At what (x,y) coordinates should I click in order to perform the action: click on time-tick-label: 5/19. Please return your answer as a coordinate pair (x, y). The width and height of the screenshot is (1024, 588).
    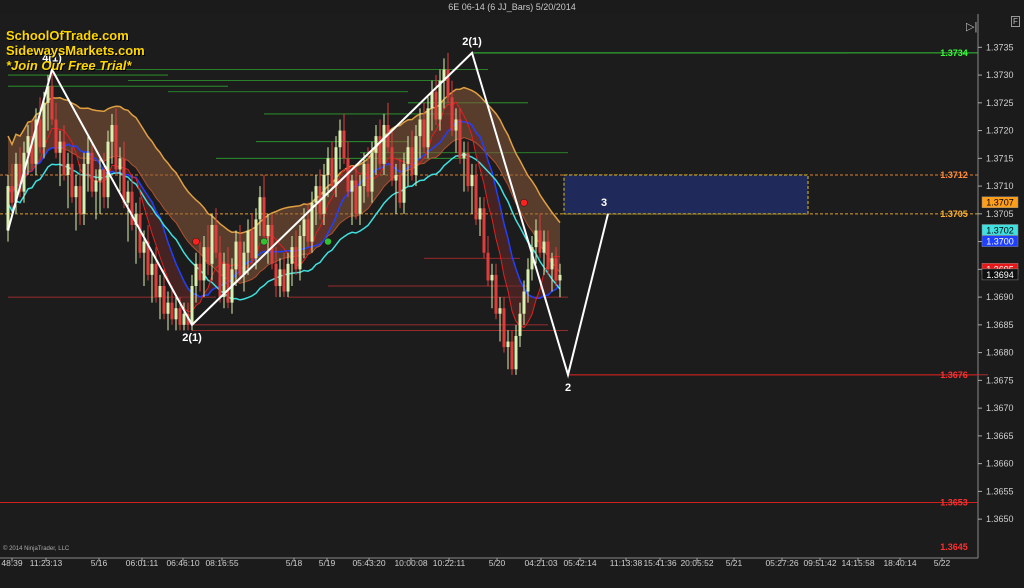
    Looking at the image, I should click on (327, 563).